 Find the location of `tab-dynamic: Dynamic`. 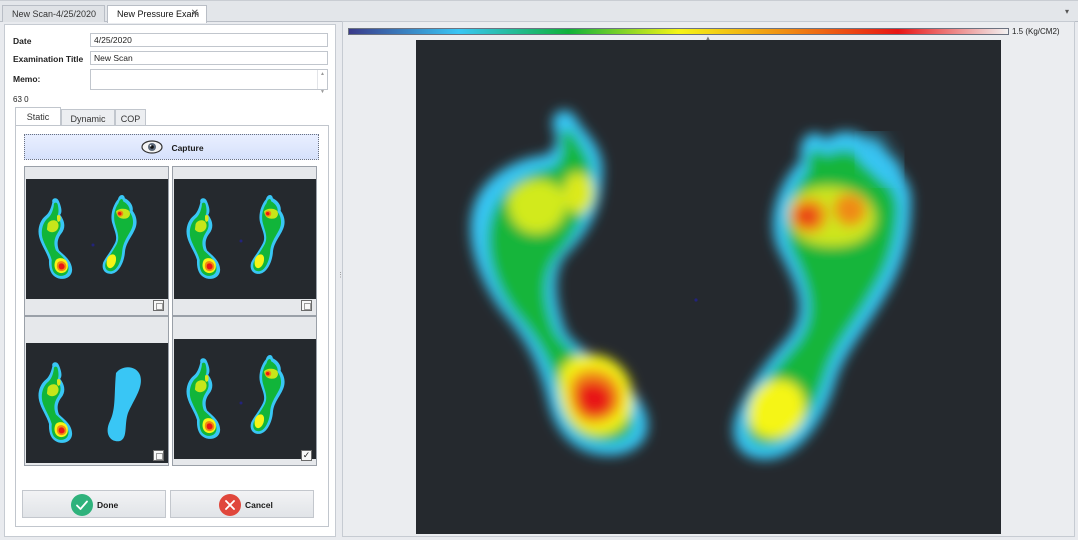

tab-dynamic: Dynamic is located at coordinates (88, 117).